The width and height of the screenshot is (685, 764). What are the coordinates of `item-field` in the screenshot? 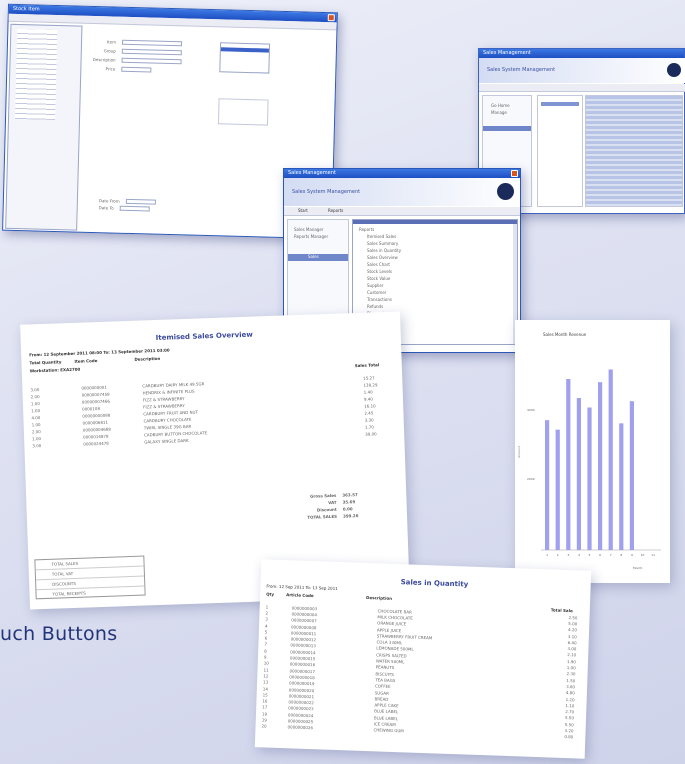 It's located at (152, 43).